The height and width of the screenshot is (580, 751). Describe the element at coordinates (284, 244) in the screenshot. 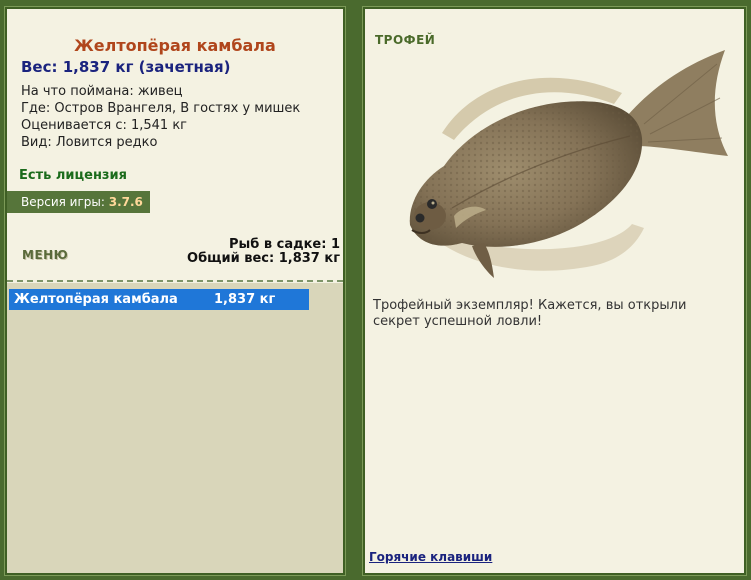

I see `fish-count: Рыб в садке: 1` at that location.